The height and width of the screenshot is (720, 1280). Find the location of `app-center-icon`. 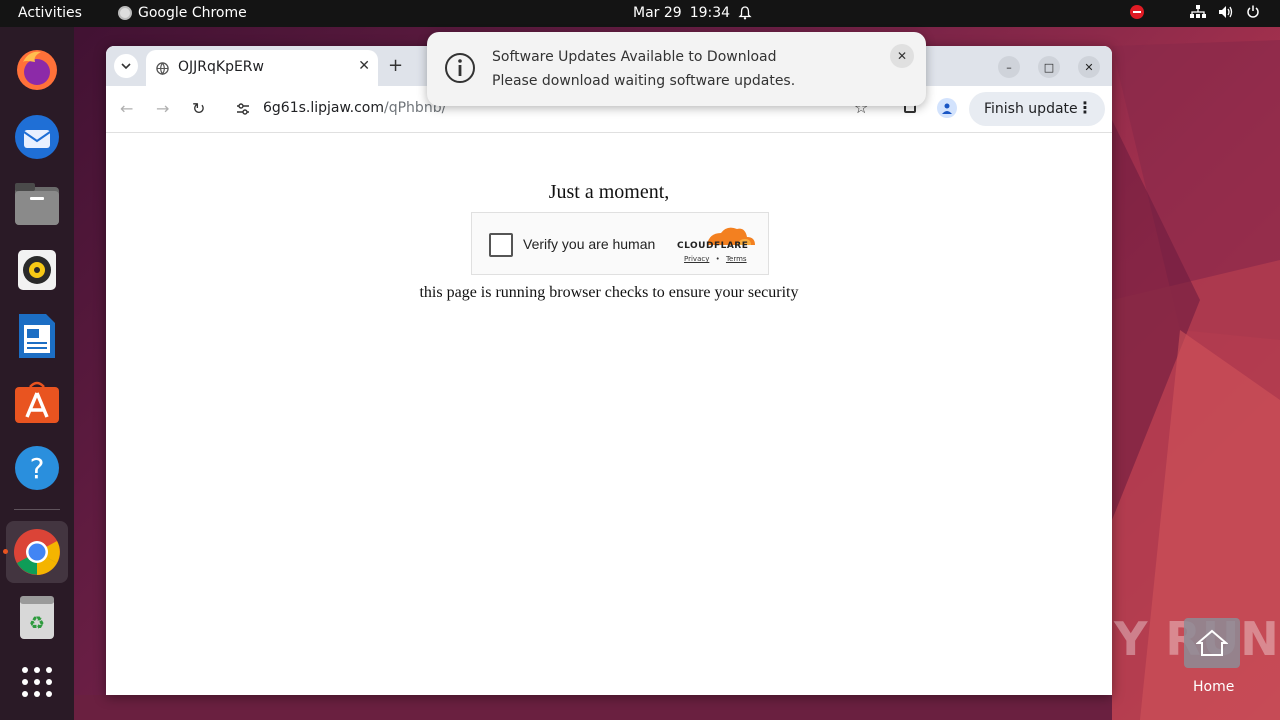

app-center-icon is located at coordinates (37, 402).